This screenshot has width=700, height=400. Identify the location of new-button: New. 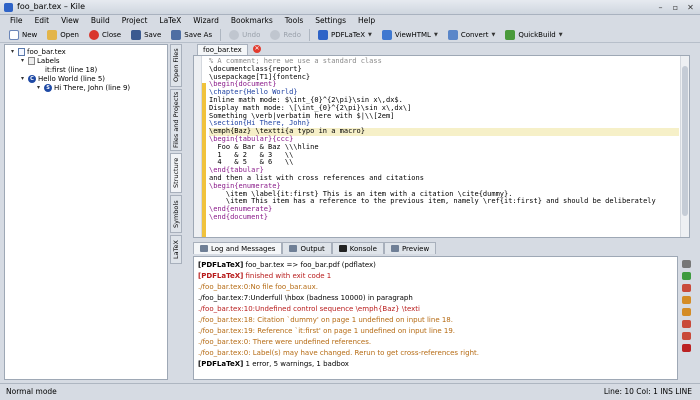
(23, 35).